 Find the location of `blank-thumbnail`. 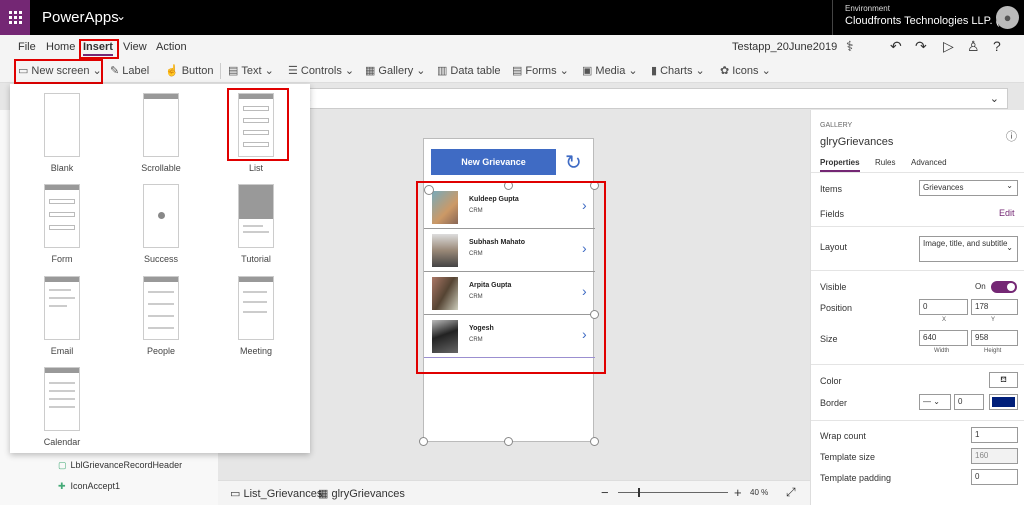

blank-thumbnail is located at coordinates (62, 125).